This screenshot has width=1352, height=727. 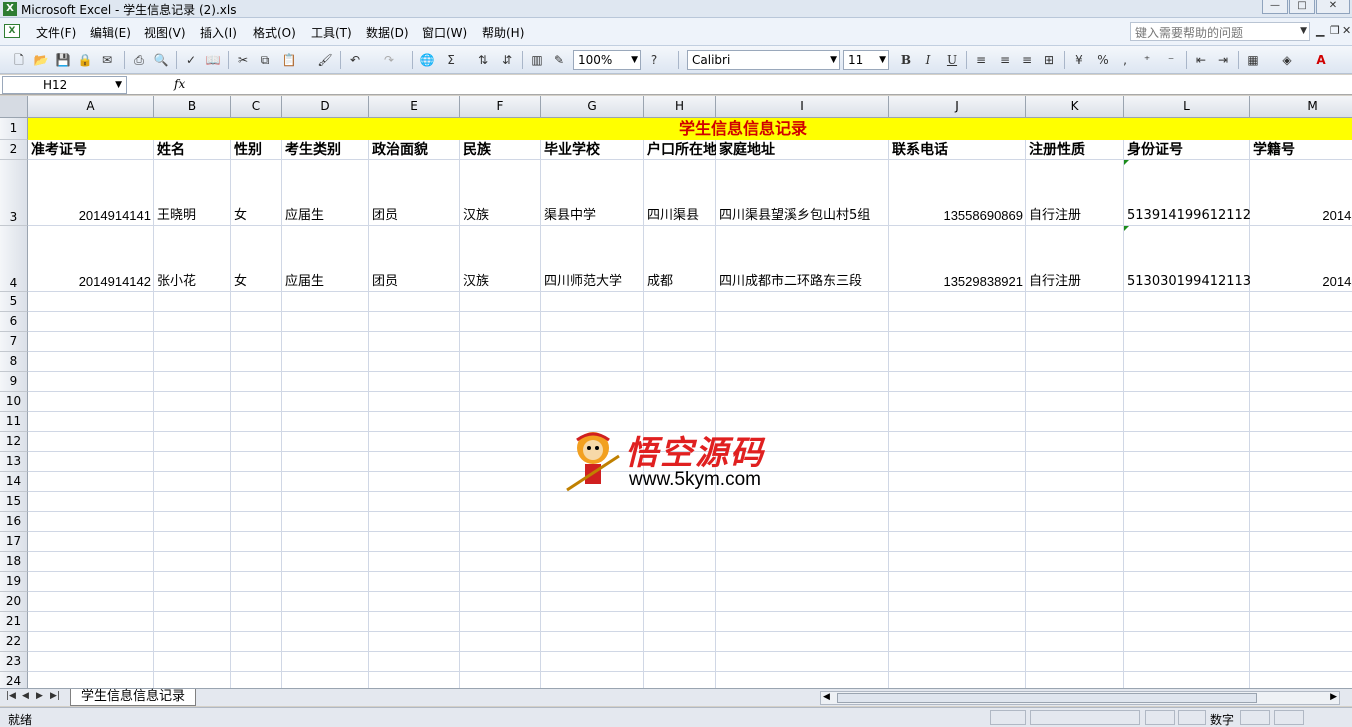 What do you see at coordinates (191, 60) in the screenshot?
I see `spelling-icon: ✓` at bounding box center [191, 60].